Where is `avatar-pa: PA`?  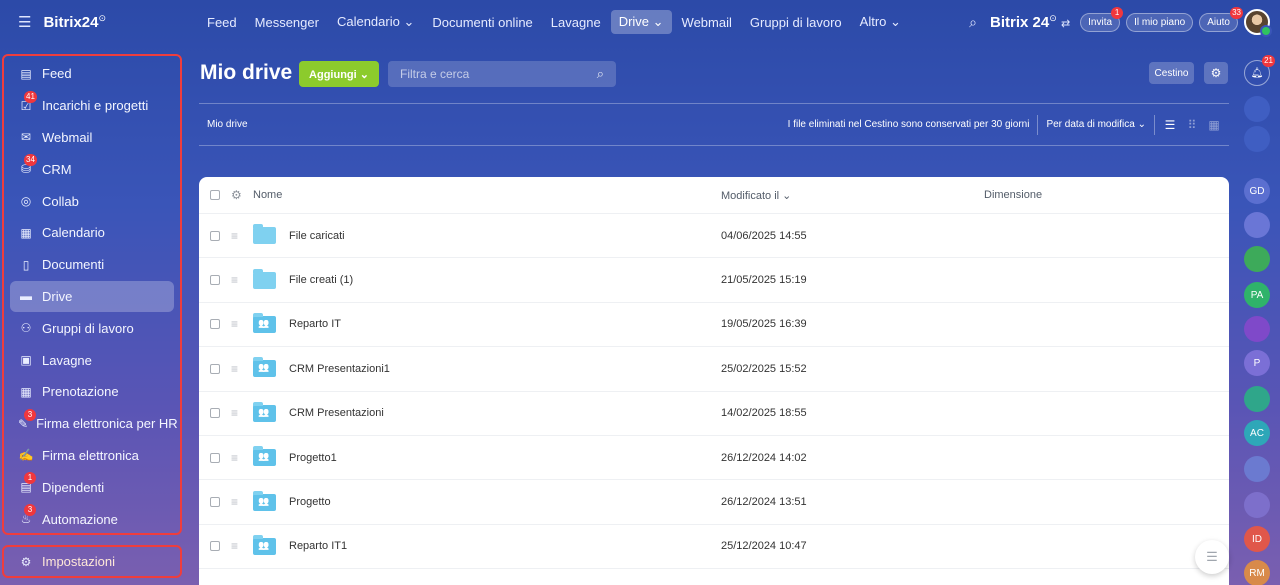 avatar-pa: PA is located at coordinates (1257, 295).